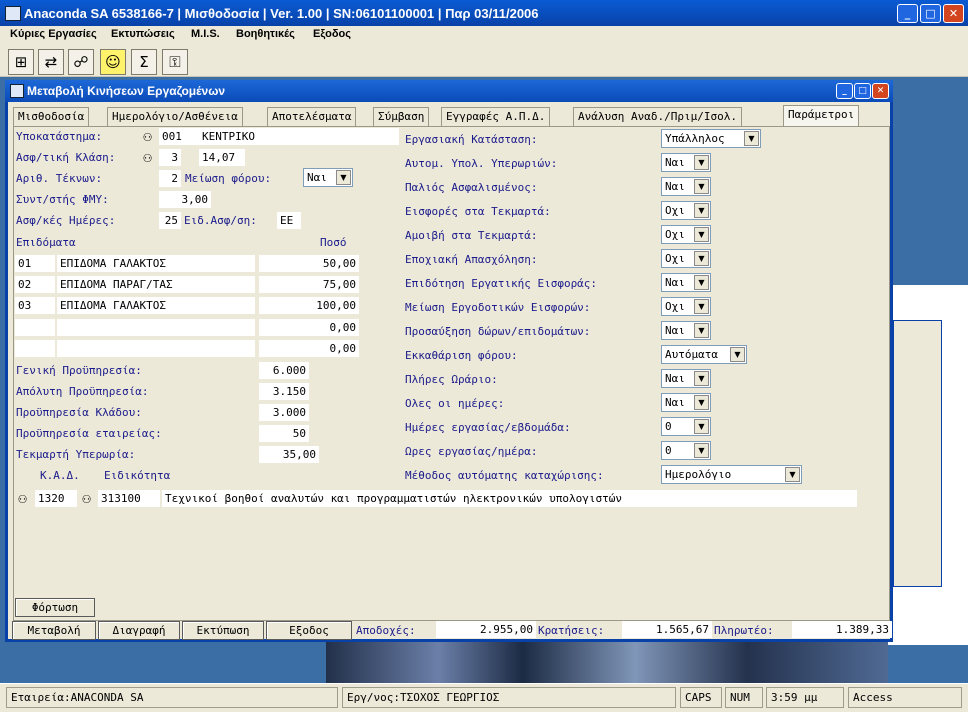 The height and width of the screenshot is (712, 968). Describe the element at coordinates (55, 607) in the screenshot. I see `load-button: Φόρτωση` at that location.